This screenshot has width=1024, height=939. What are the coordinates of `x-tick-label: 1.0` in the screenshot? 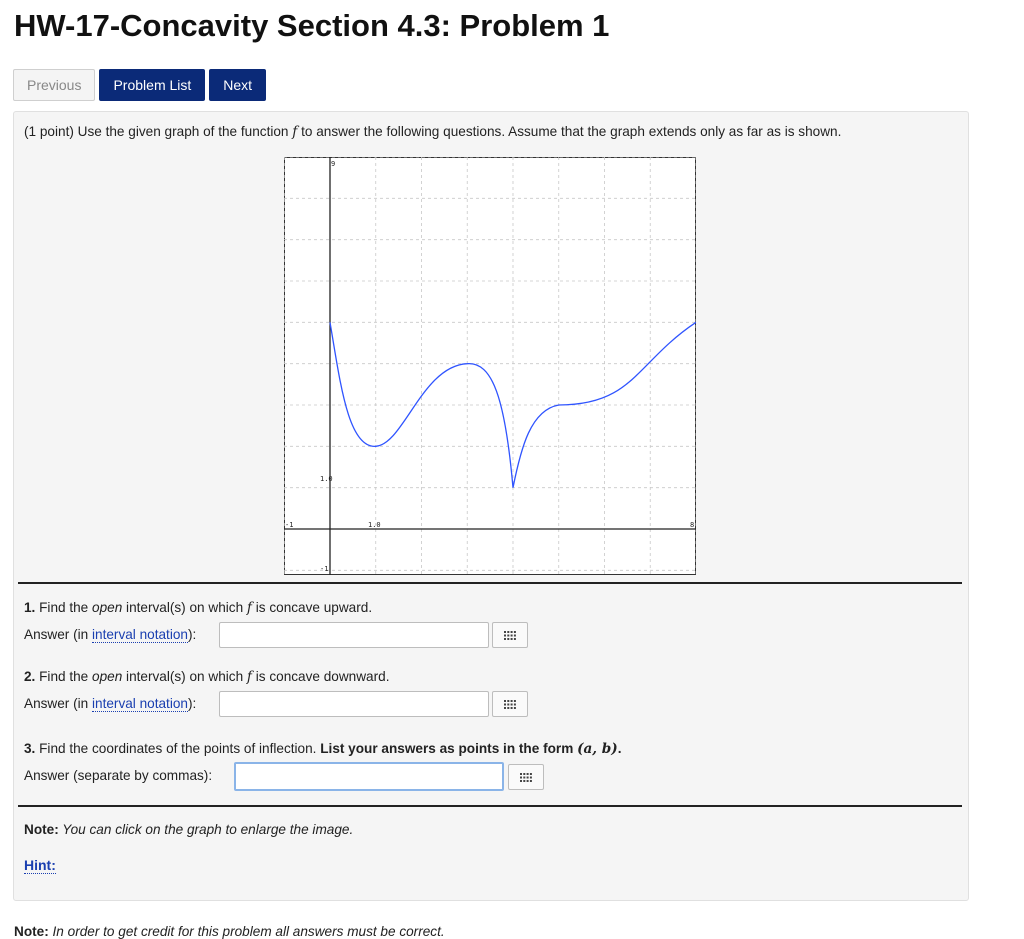 It's located at (374, 525).